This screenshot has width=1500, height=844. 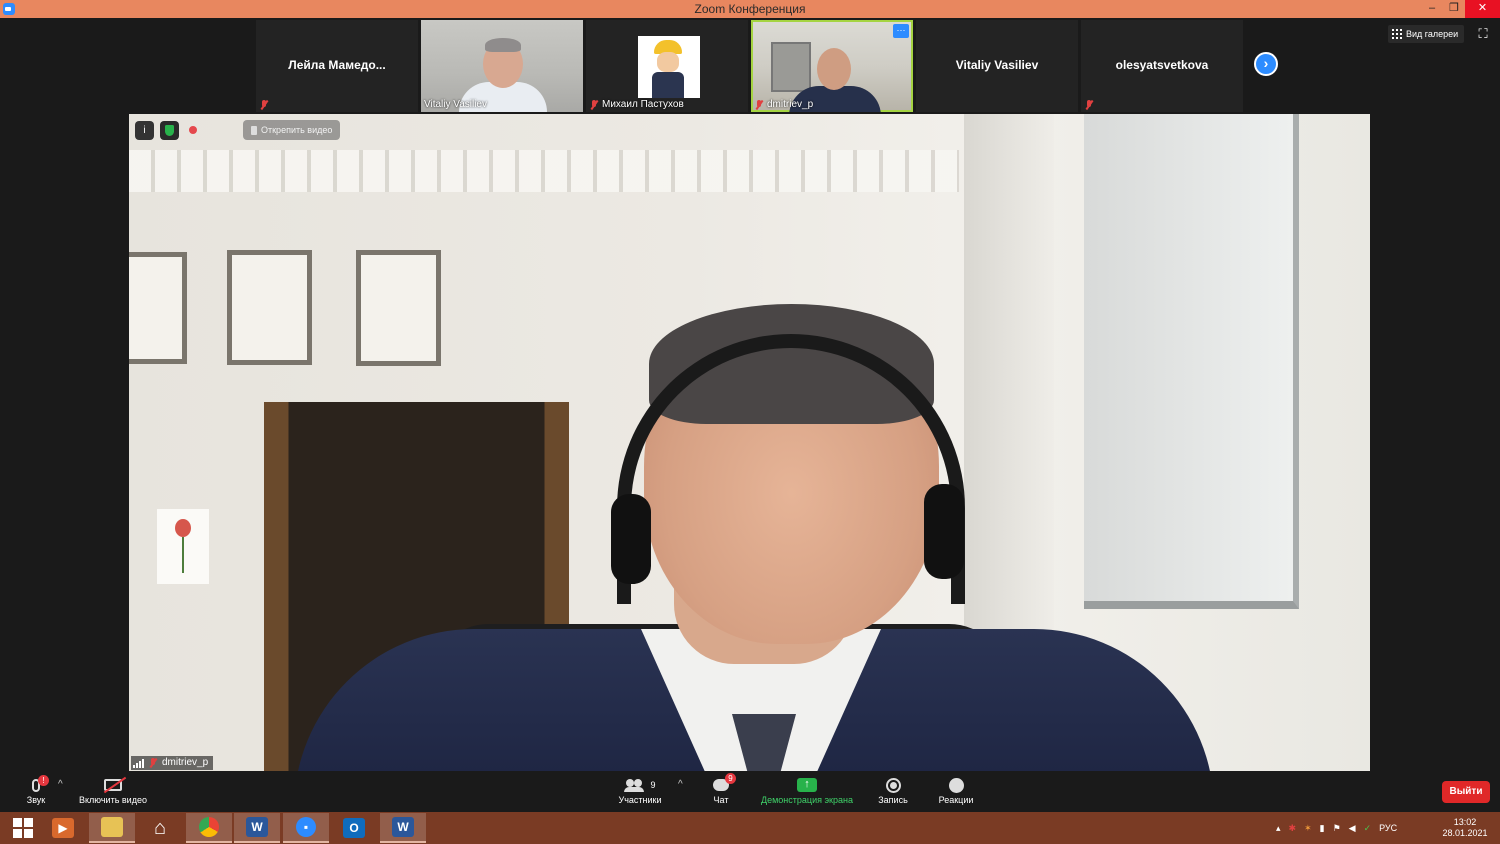 I want to click on participant-tile: Михаил Пастухов, so click(x=667, y=66).